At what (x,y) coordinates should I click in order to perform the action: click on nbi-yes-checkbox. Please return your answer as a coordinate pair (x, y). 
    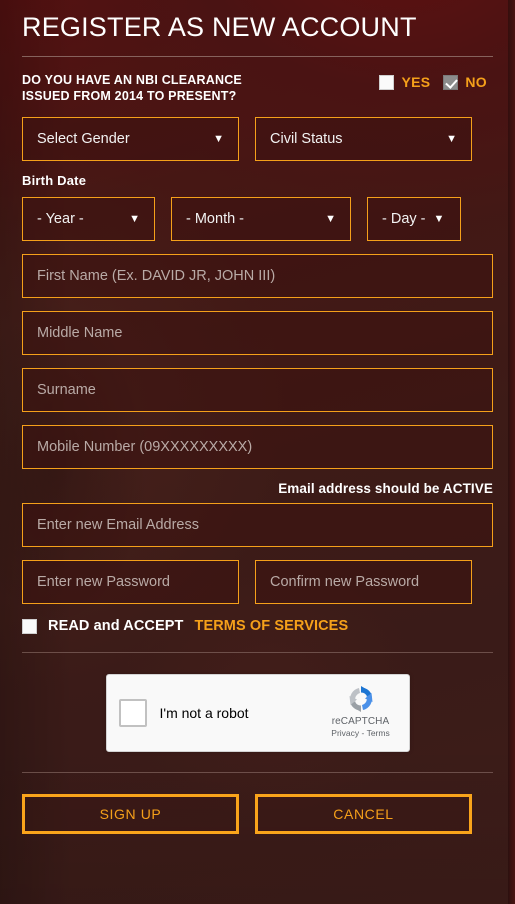
    Looking at the image, I should click on (387, 82).